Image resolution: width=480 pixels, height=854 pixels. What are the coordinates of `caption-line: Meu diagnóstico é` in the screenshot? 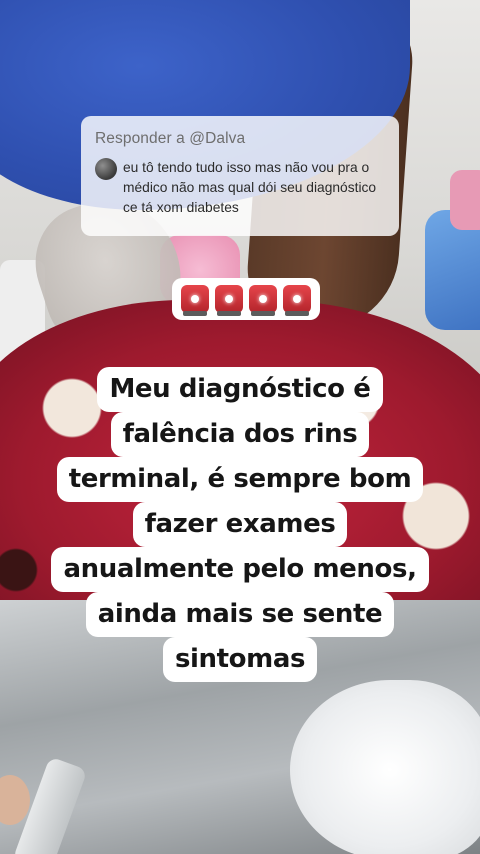 It's located at (240, 389).